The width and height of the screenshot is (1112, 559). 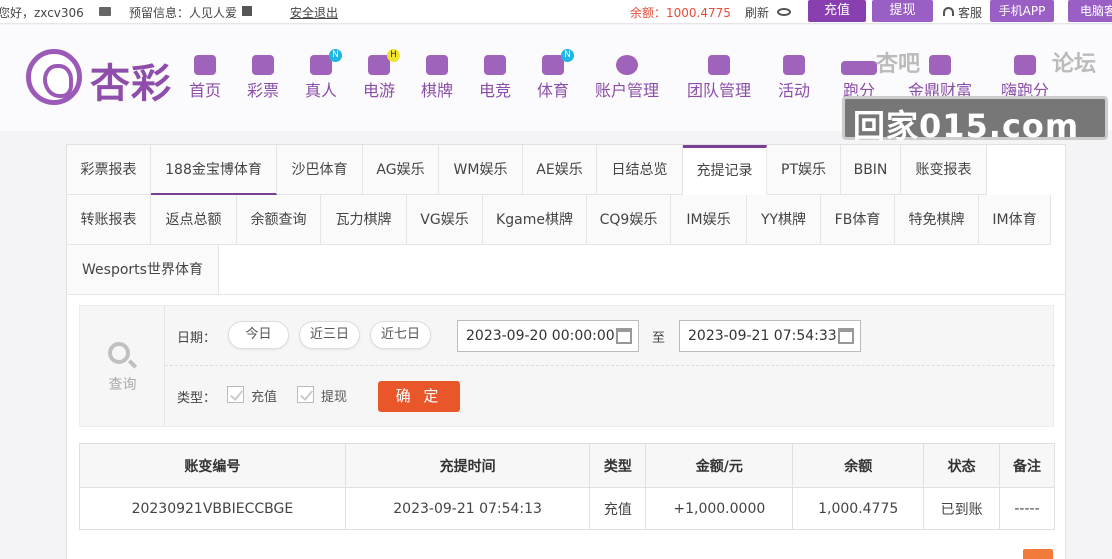 What do you see at coordinates (642, 294) in the screenshot?
I see `tab-row-divider` at bounding box center [642, 294].